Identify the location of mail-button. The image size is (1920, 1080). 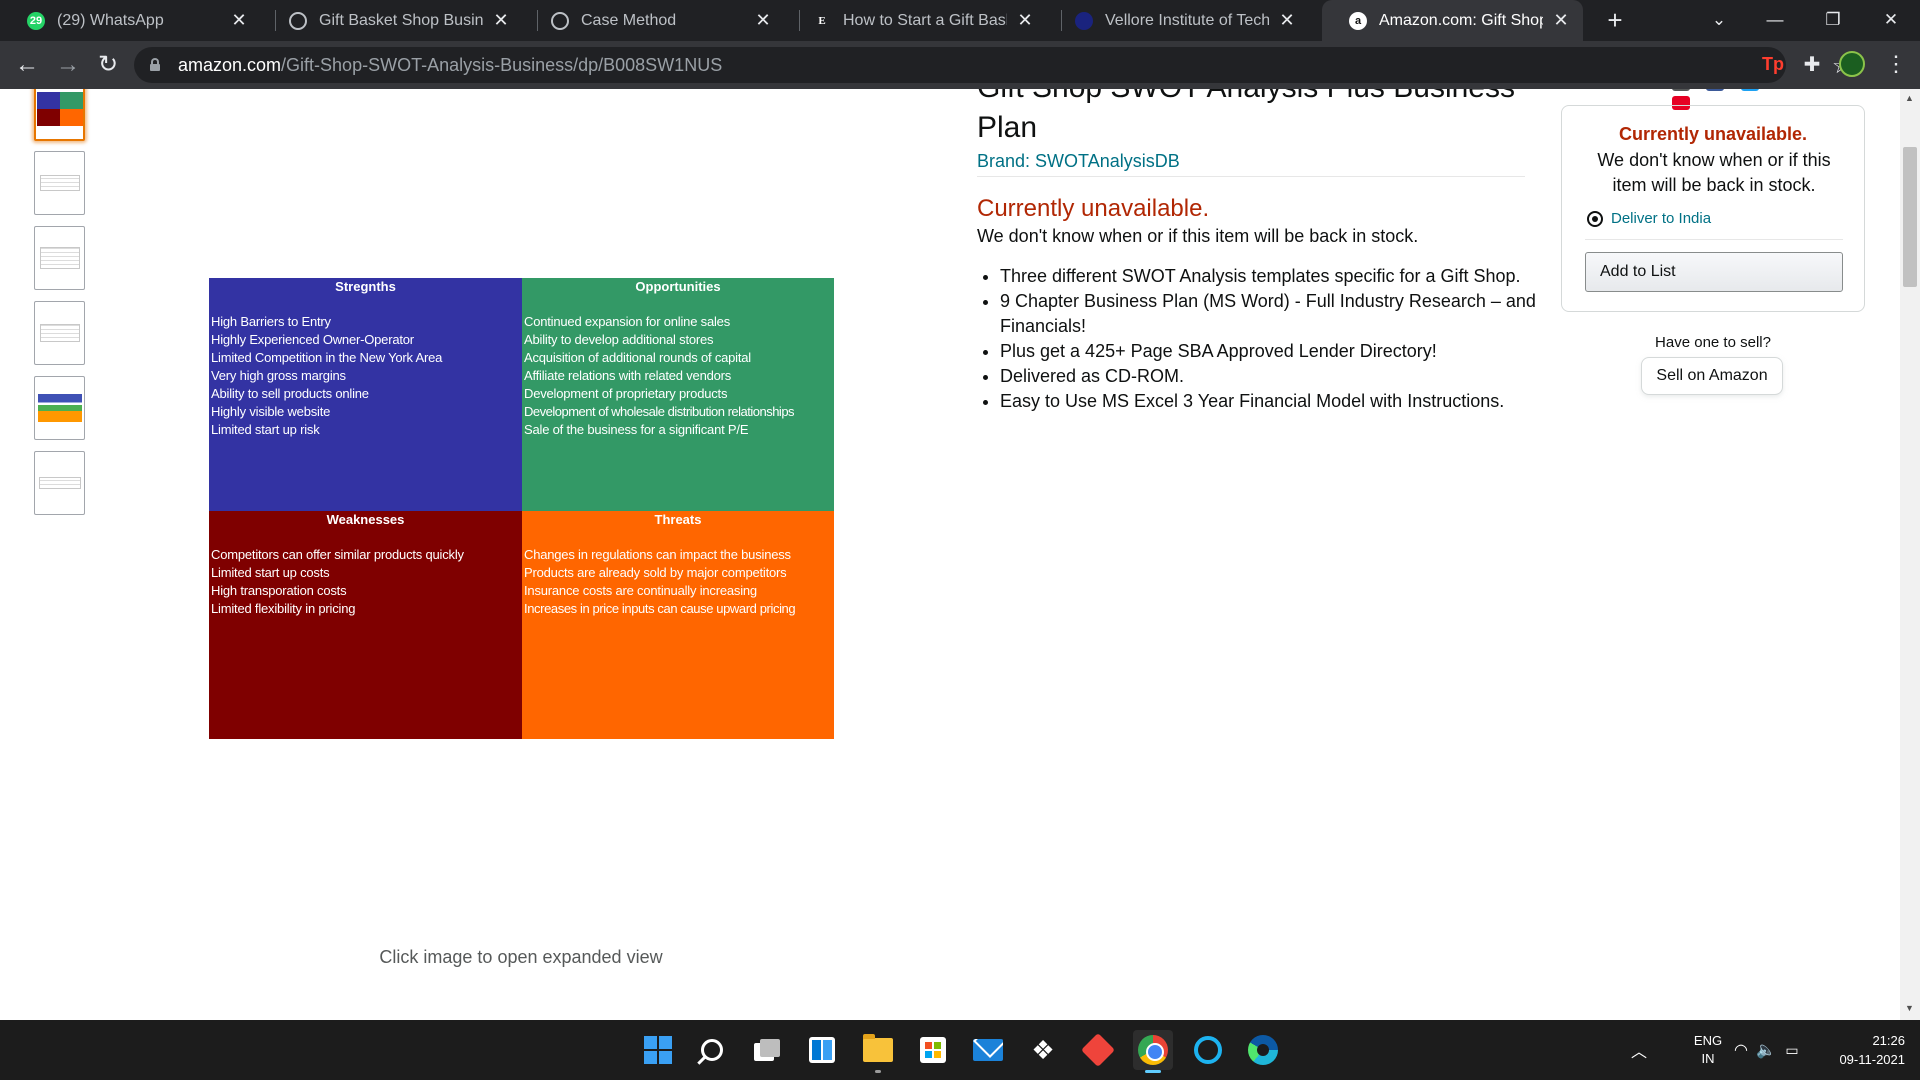
(988, 1050).